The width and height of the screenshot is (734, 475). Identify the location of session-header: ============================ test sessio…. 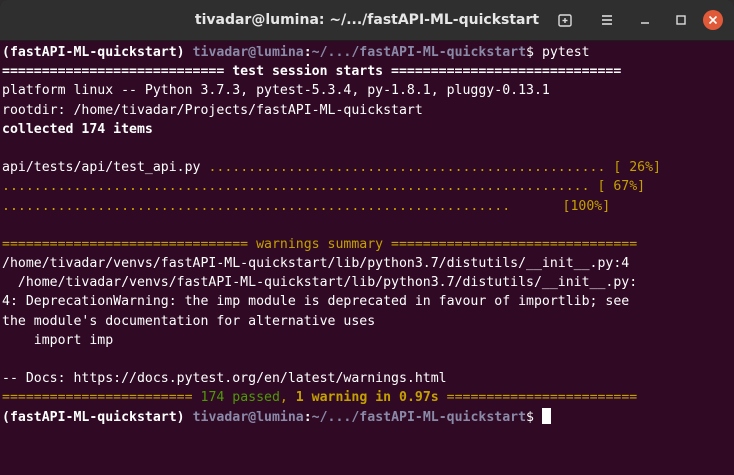
(312, 72).